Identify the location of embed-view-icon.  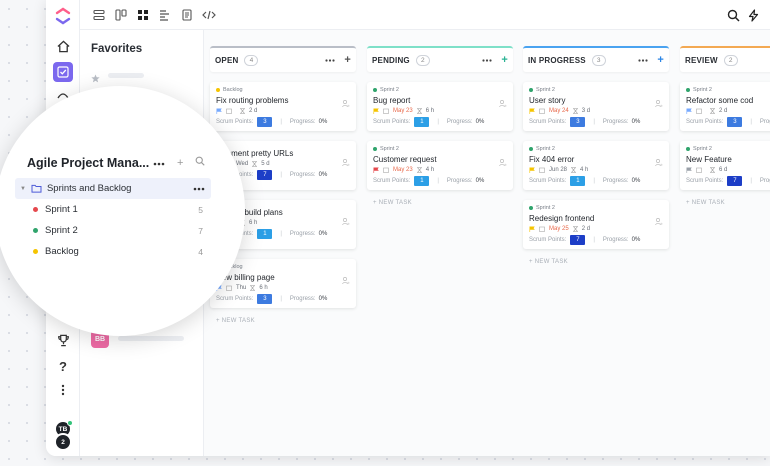
(209, 15).